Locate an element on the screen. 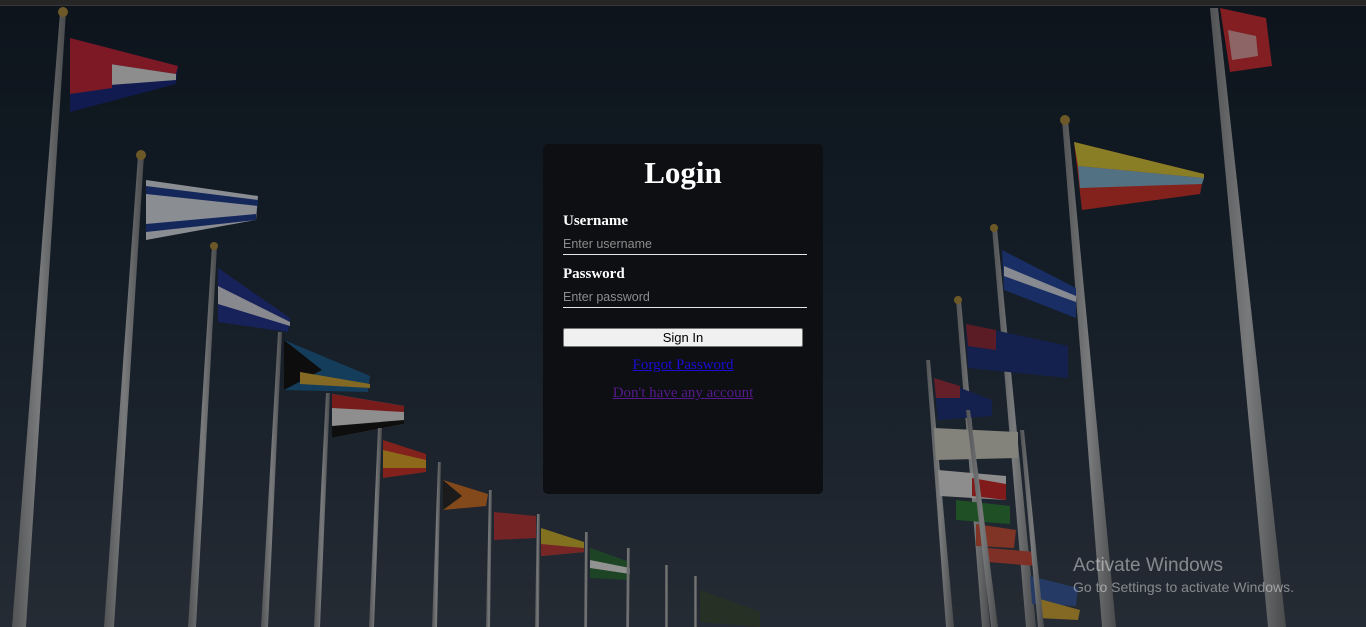  username-input is located at coordinates (685, 244).